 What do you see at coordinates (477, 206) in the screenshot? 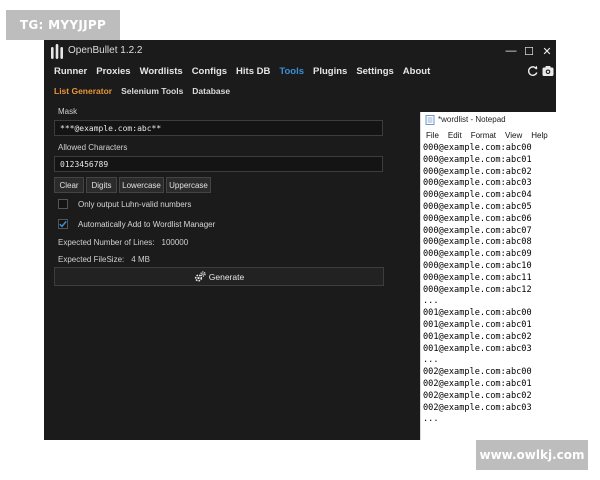
I see `wordlist-line: 000@example.com:abc05` at bounding box center [477, 206].